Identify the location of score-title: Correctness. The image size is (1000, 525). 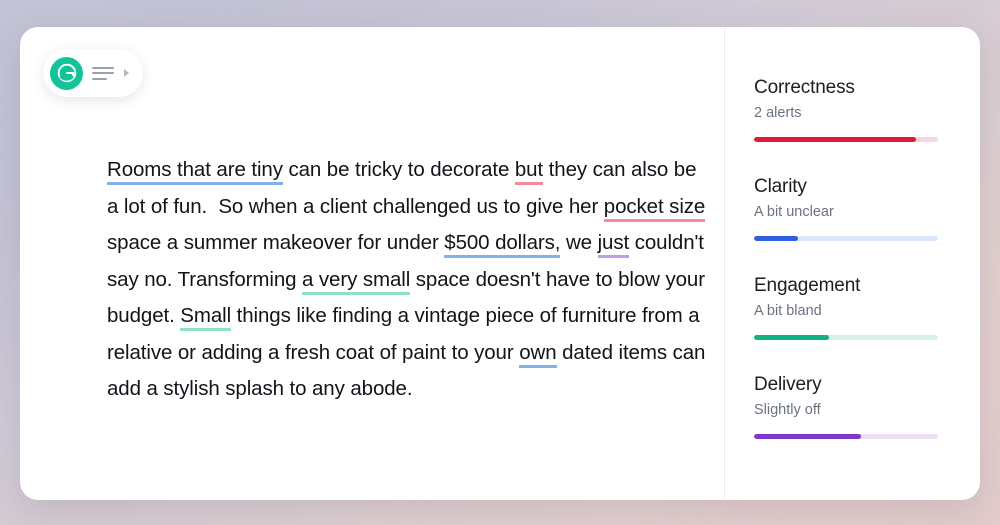
(804, 87).